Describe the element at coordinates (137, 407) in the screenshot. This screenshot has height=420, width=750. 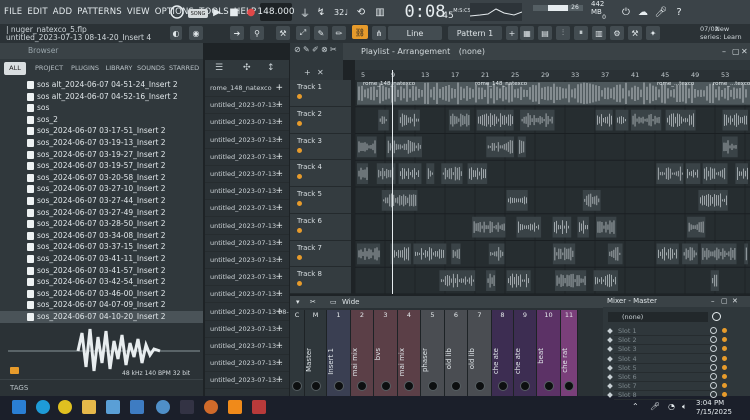
I see `gallery-icon` at that location.